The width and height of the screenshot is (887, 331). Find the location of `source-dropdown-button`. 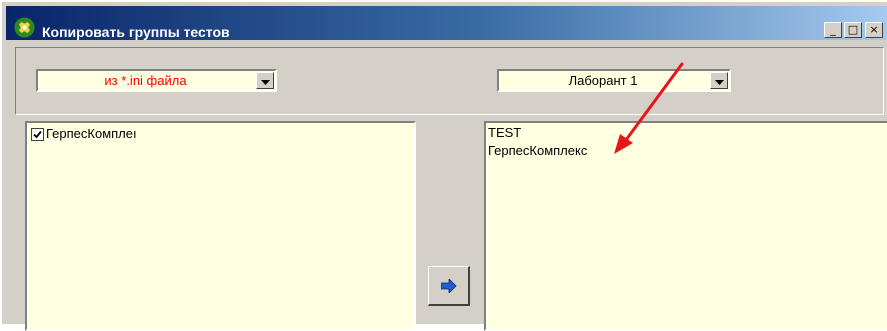

source-dropdown-button is located at coordinates (265, 80).